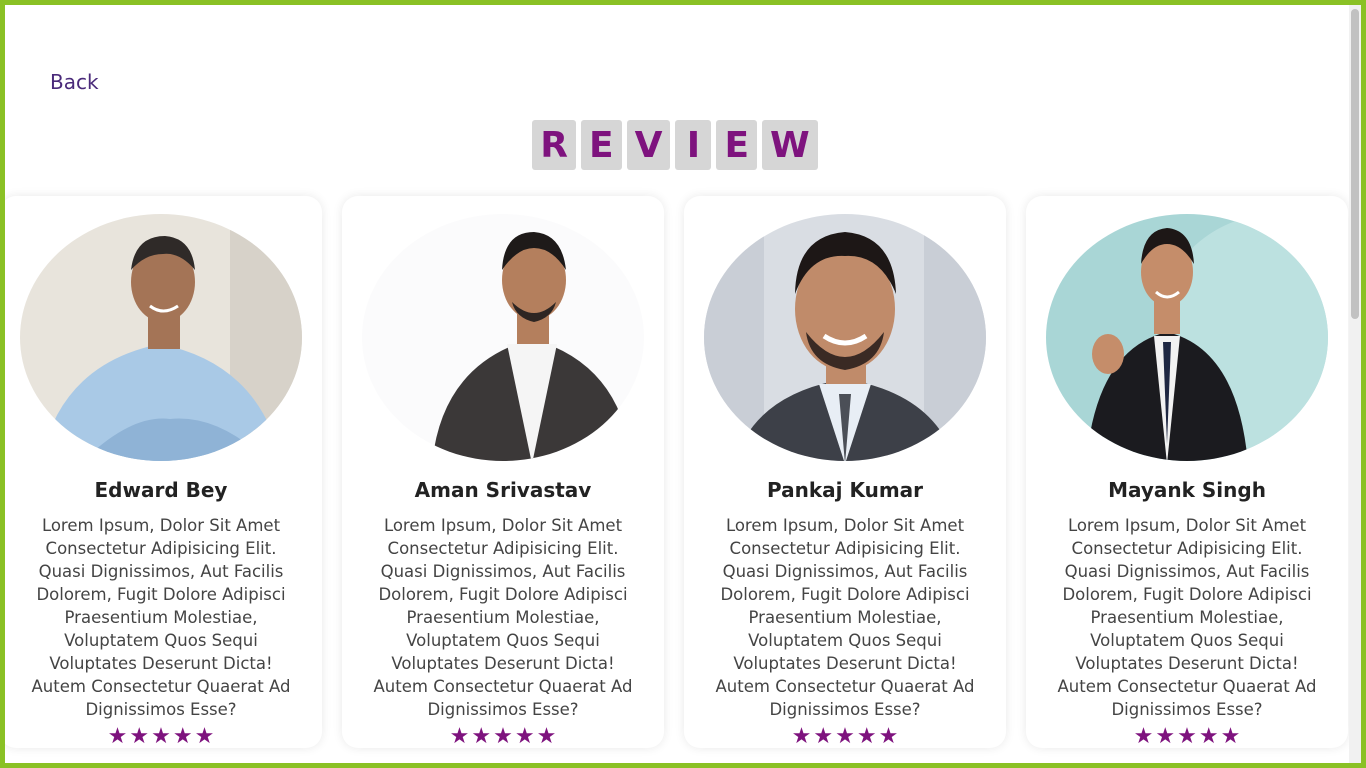  I want to click on heading-letter: R, so click(554, 145).